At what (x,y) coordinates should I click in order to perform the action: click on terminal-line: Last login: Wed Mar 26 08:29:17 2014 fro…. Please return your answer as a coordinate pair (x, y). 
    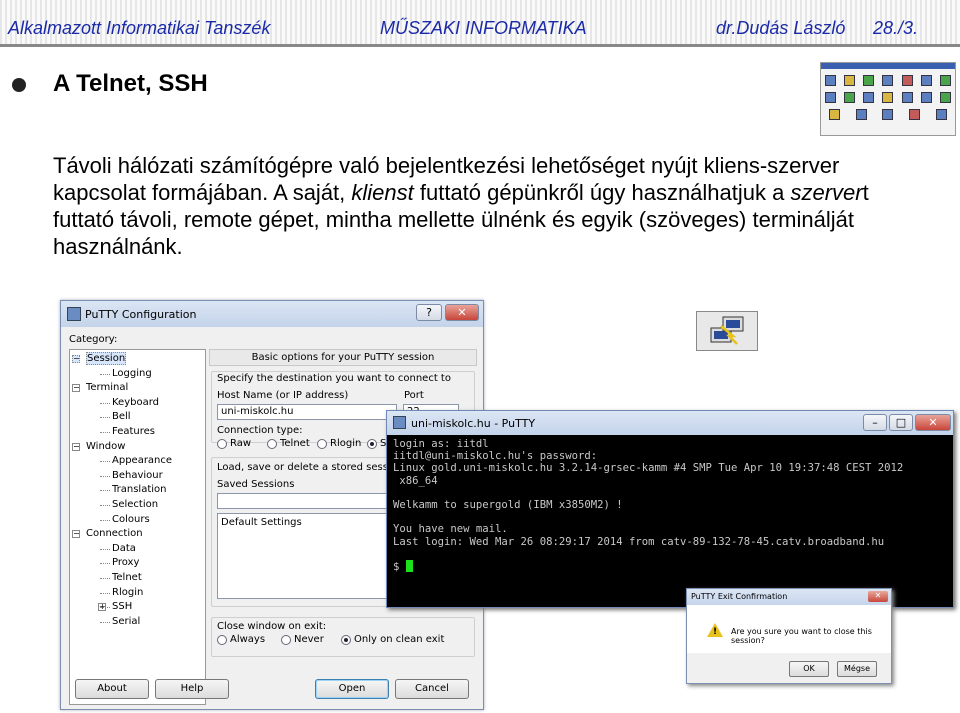
    Looking at the image, I should click on (639, 541).